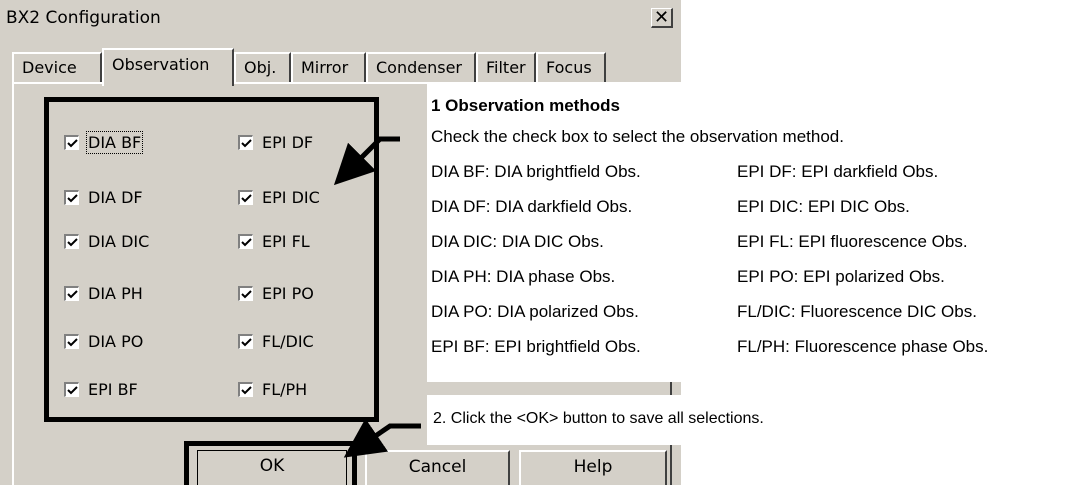 Image resolution: width=1087 pixels, height=485 pixels. I want to click on checkbox-label: EPI DF, so click(288, 142).